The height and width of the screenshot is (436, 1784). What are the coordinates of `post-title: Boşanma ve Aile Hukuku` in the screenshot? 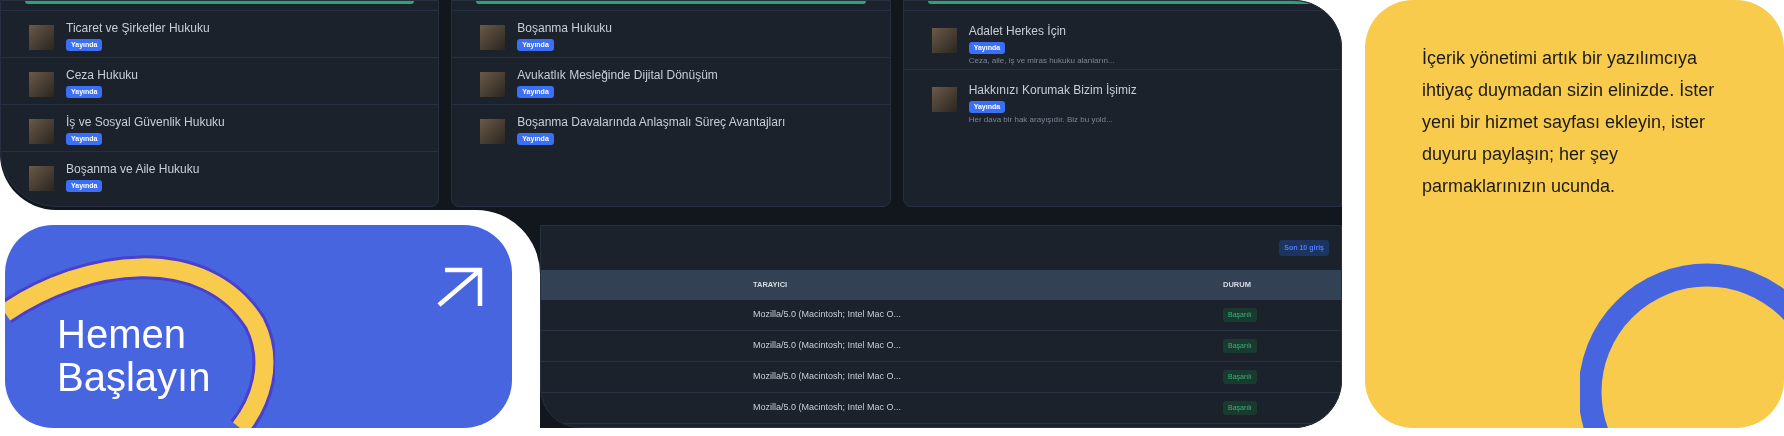 It's located at (133, 169).